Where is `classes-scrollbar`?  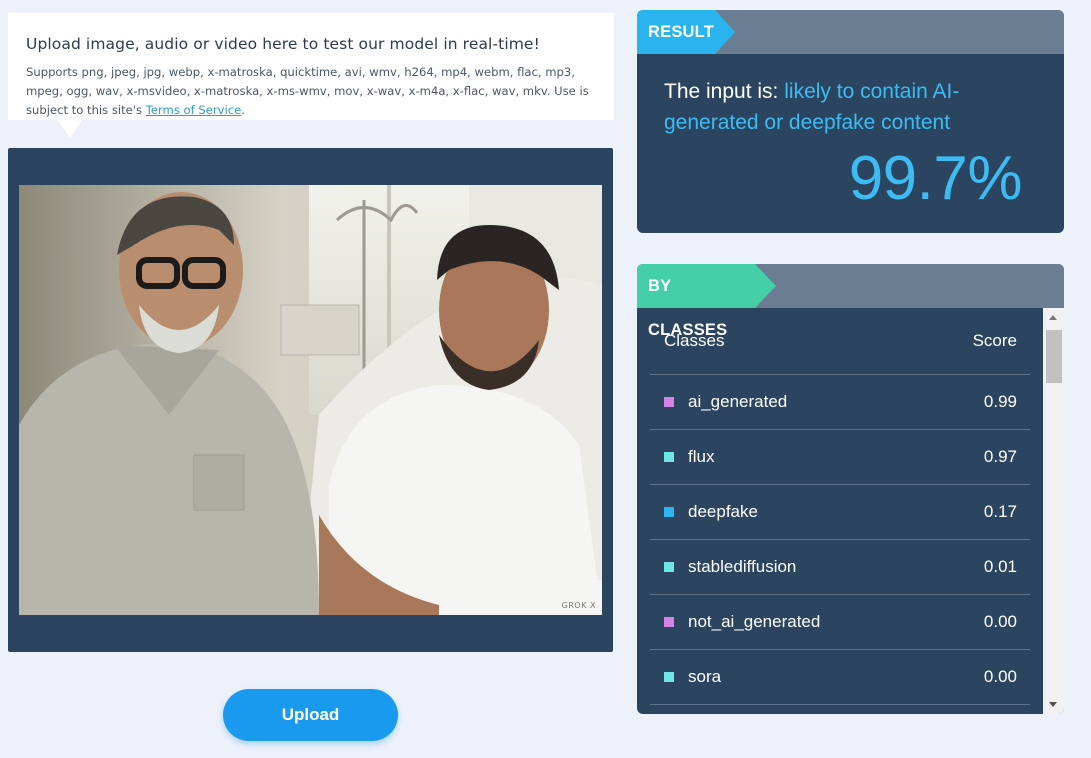
classes-scrollbar is located at coordinates (1053, 511).